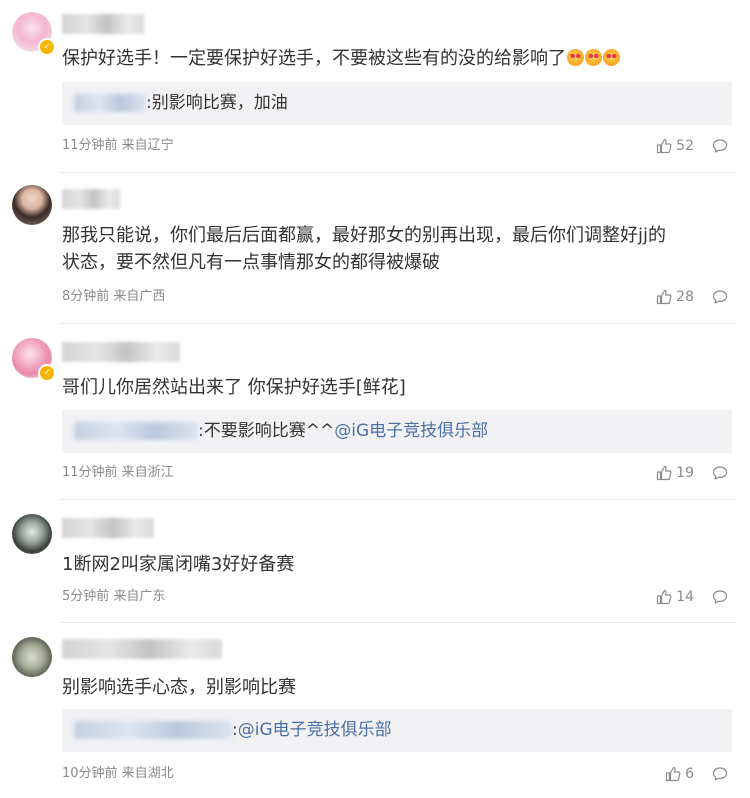 The height and width of the screenshot is (798, 750). Describe the element at coordinates (689, 774) in the screenshot. I see `like-count: 6` at that location.